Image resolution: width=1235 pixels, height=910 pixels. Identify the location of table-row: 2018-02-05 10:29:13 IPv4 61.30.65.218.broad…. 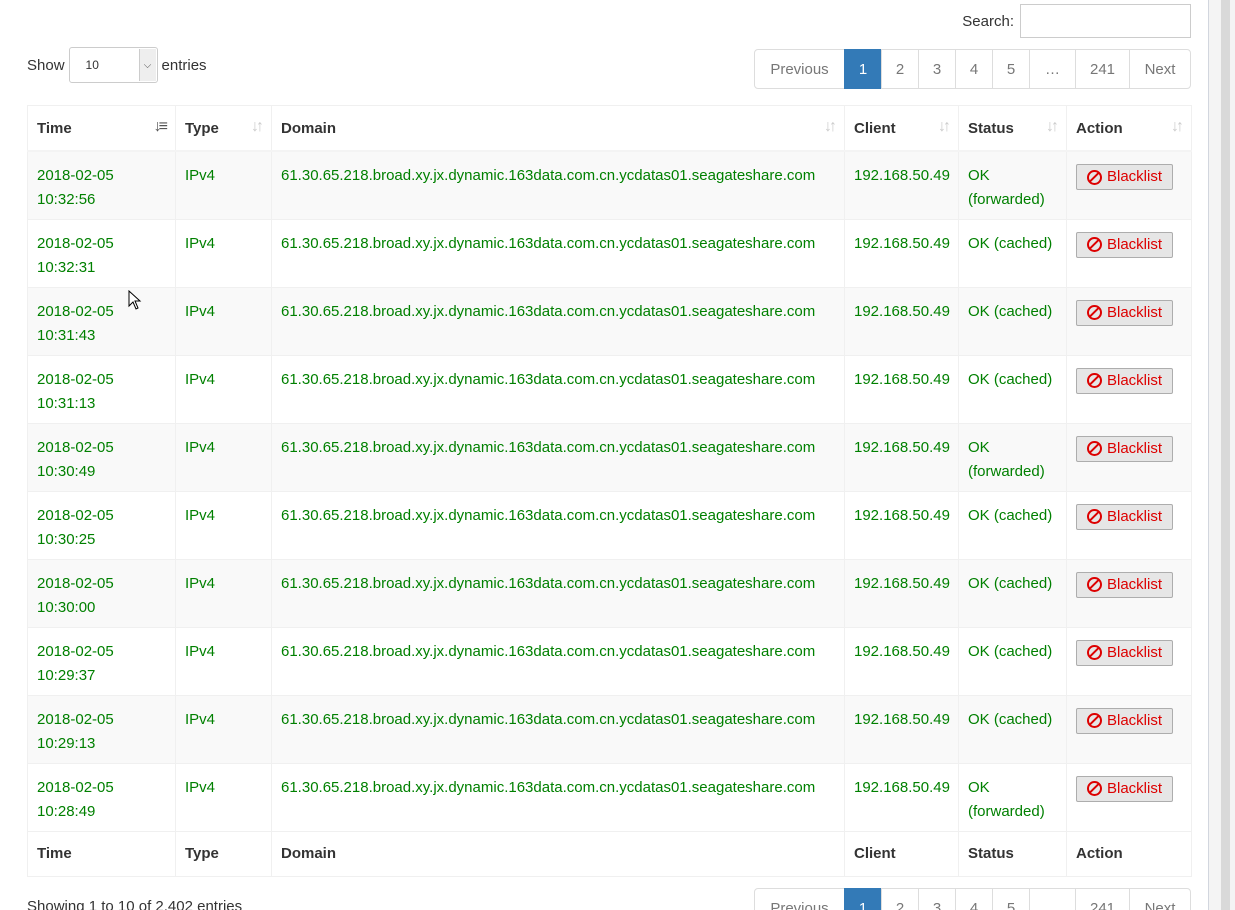
(609, 729).